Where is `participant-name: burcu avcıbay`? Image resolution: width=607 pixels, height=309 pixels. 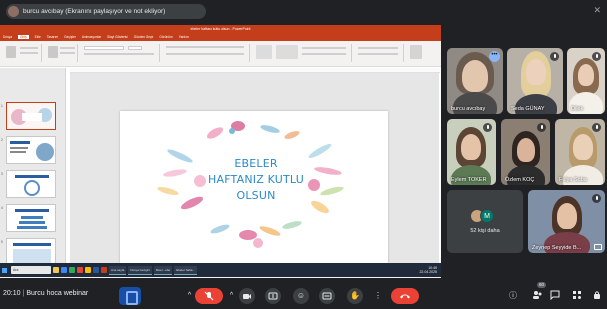
participant-name: burcu avcıbay is located at coordinates (468, 109).